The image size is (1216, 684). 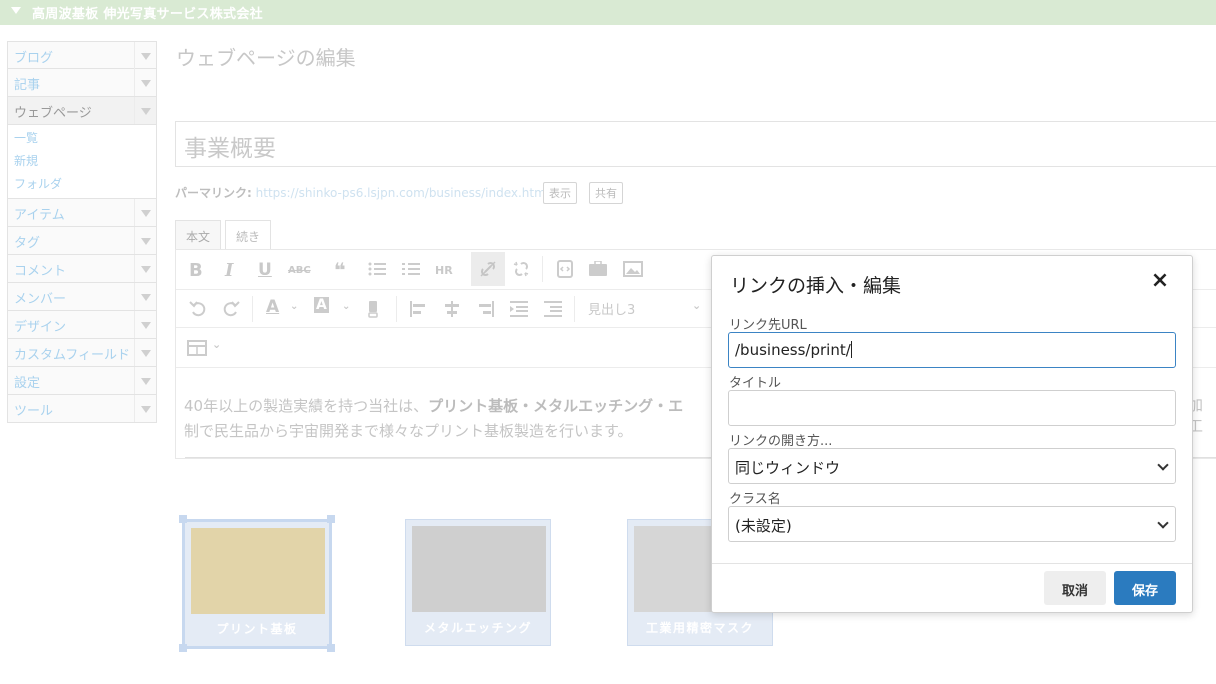 What do you see at coordinates (553, 309) in the screenshot?
I see `outdent-icon` at bounding box center [553, 309].